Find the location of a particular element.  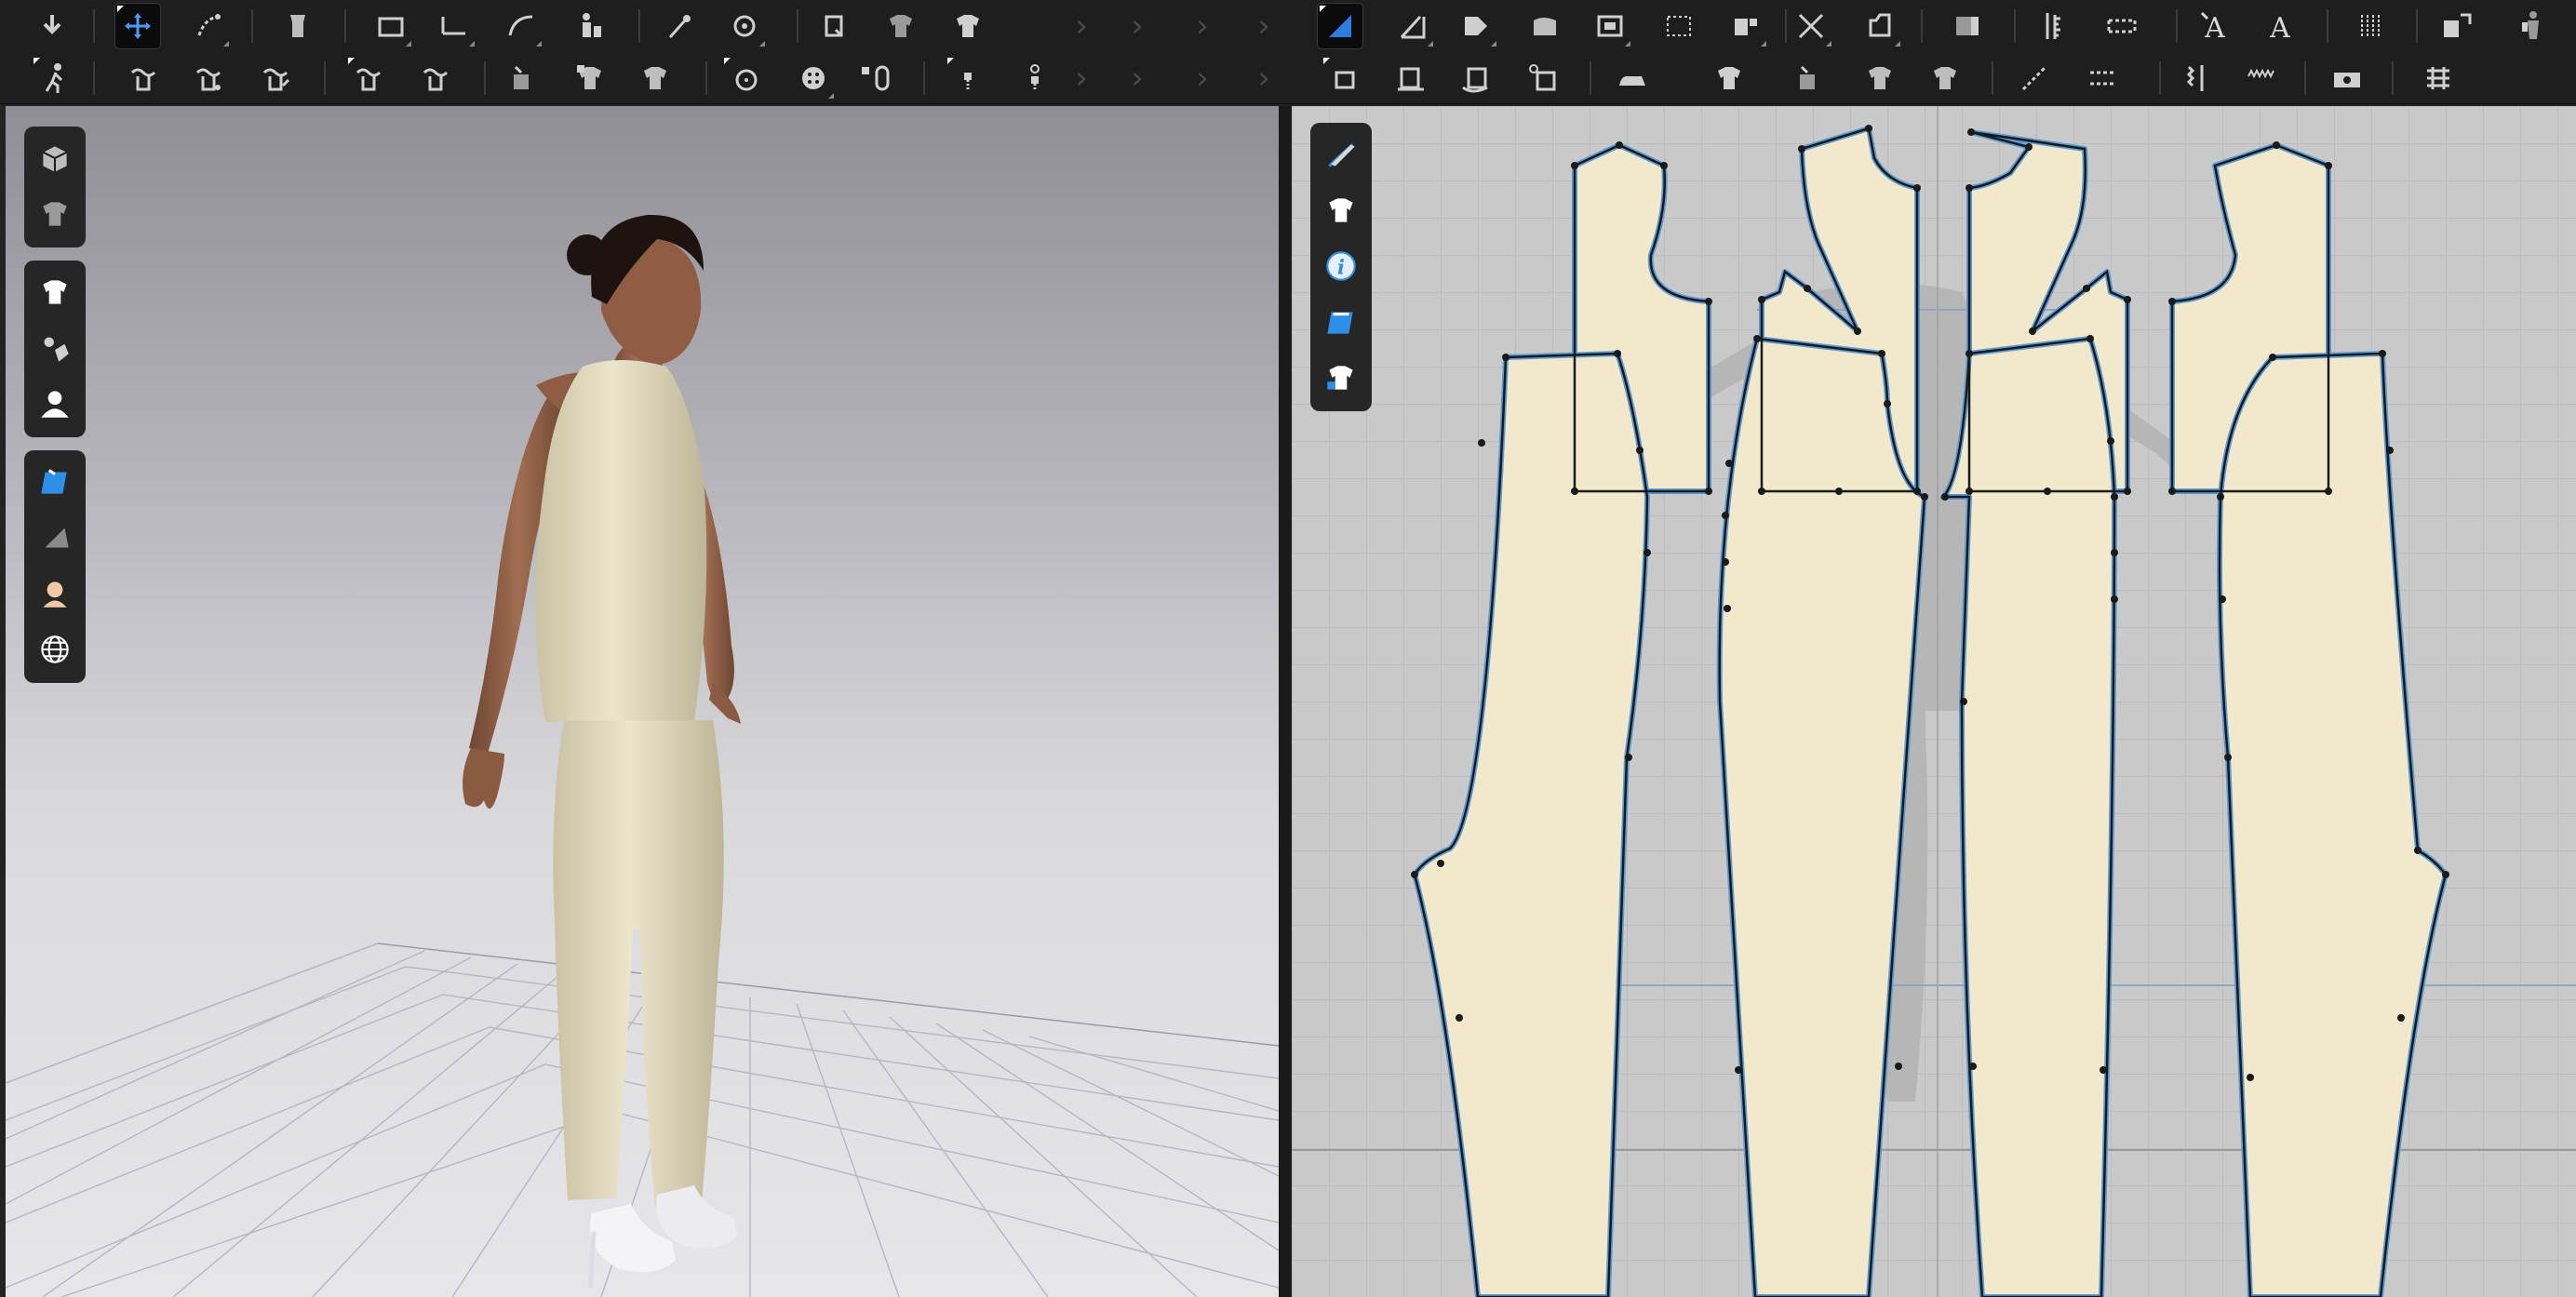

pattern-view-panel: i is located at coordinates (1341, 267).